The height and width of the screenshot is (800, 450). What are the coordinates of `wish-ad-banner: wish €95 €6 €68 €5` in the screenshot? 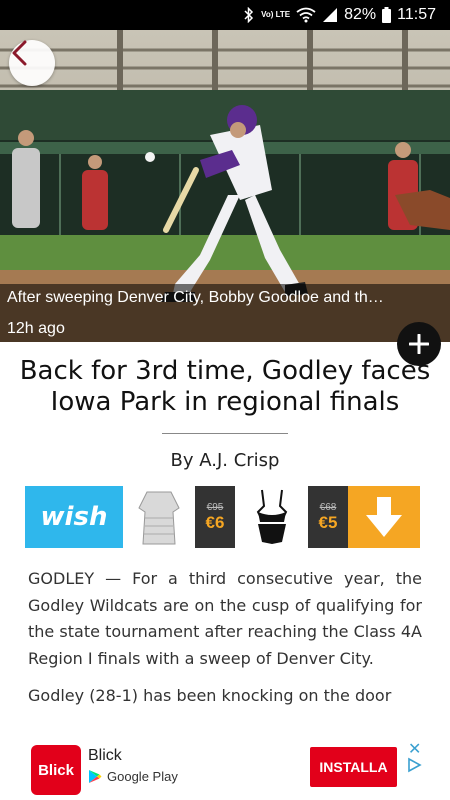 It's located at (225, 517).